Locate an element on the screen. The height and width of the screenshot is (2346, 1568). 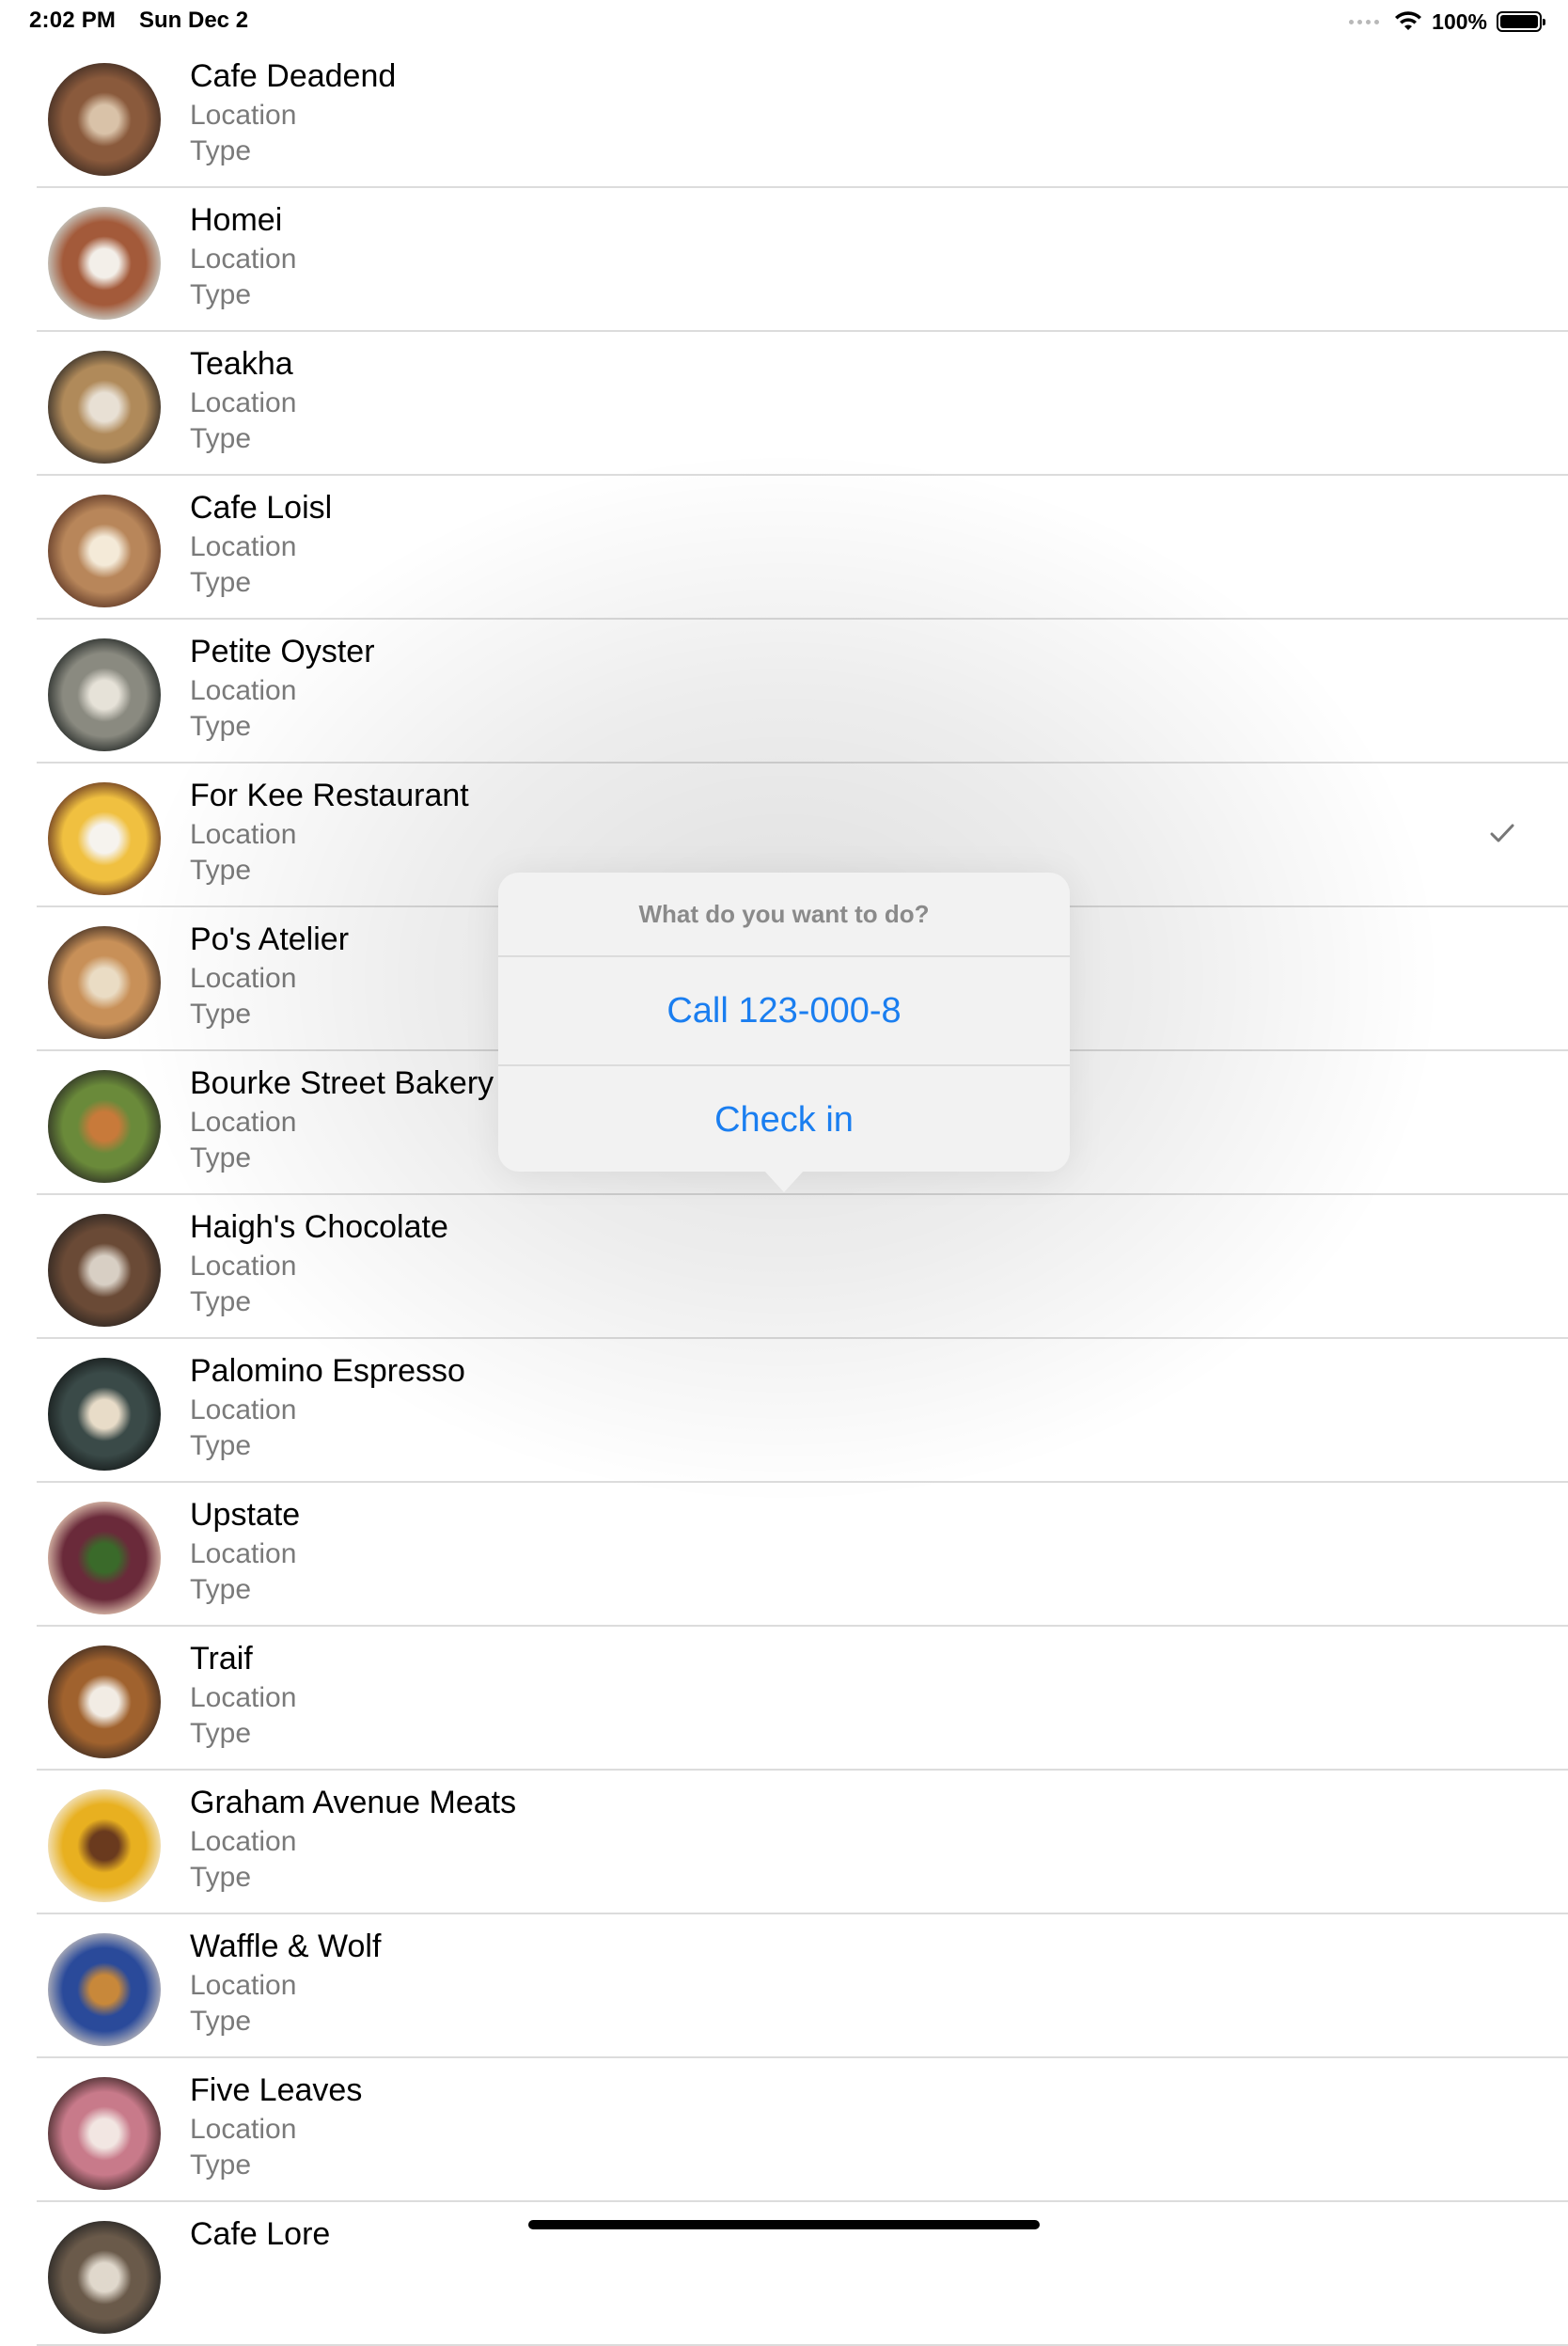
call-button: Call 123-000-8 is located at coordinates (784, 1010).